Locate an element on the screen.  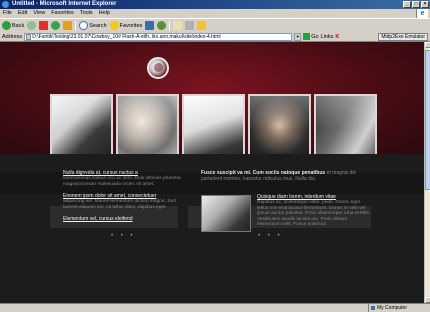
stop-icon is located at coordinates (44, 25).